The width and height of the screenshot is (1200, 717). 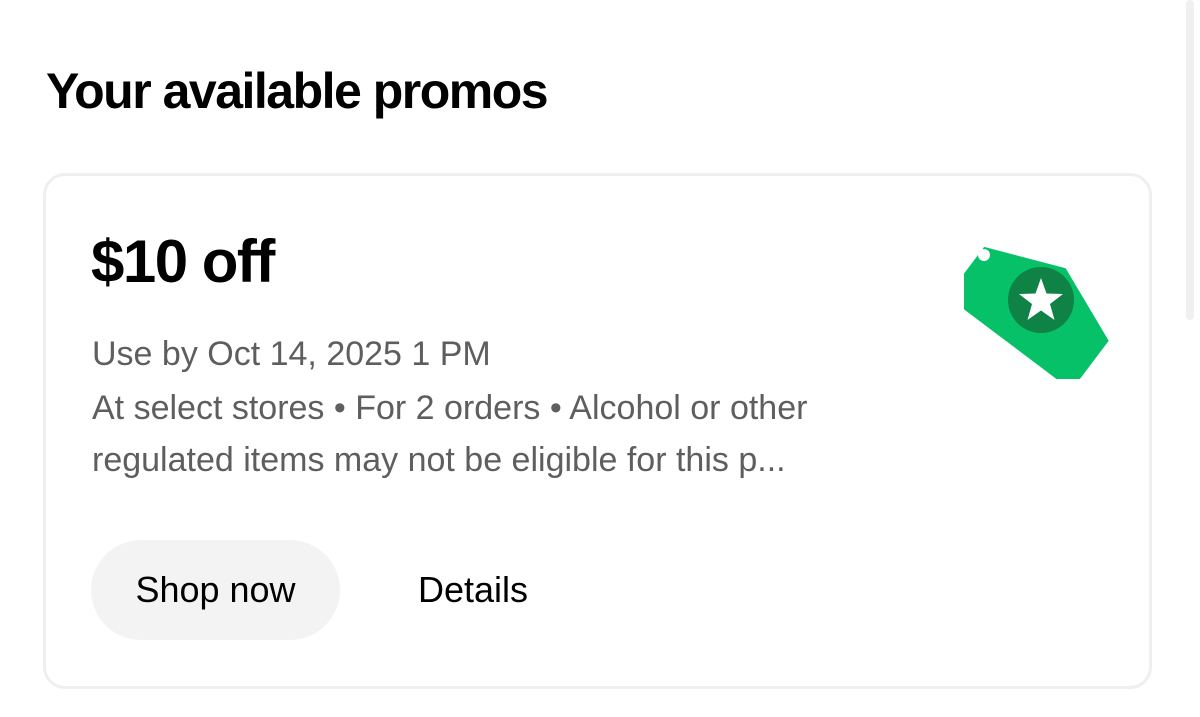 What do you see at coordinates (297, 91) in the screenshot?
I see `page-title: Your available promos` at bounding box center [297, 91].